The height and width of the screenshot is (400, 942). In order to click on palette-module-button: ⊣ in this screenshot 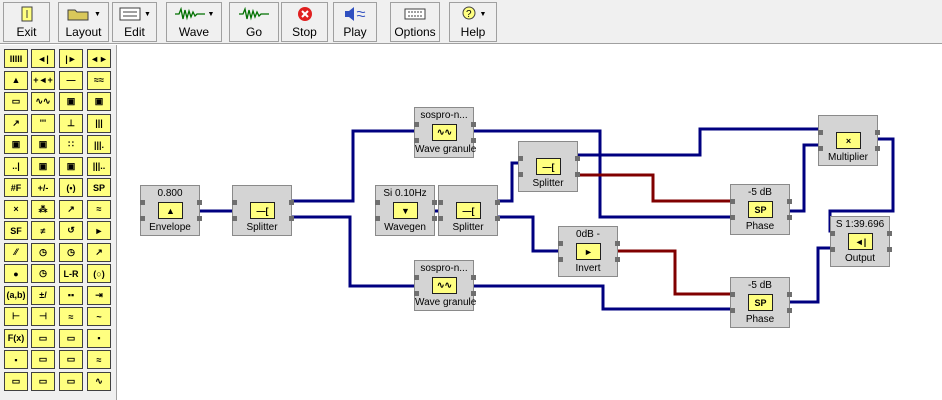, I will do `click(43, 316)`.